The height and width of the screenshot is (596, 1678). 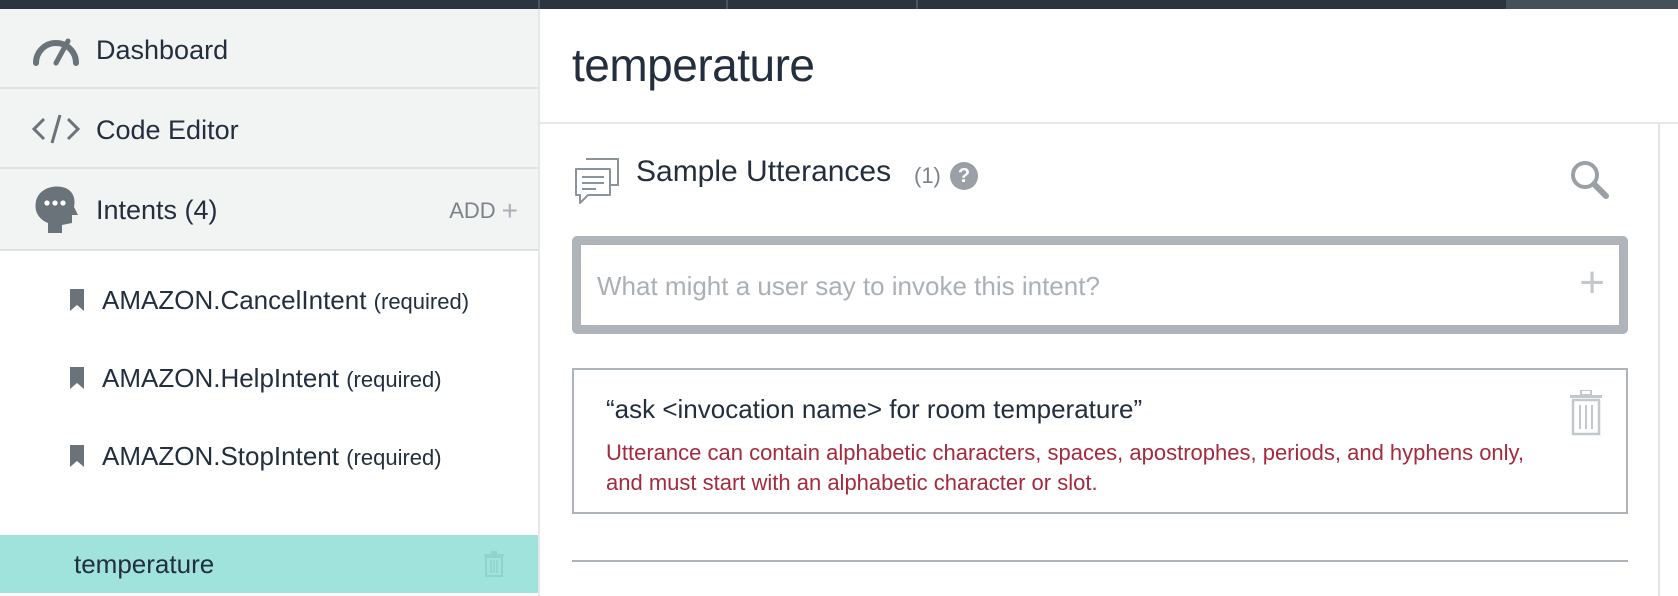 What do you see at coordinates (927, 175) in the screenshot?
I see `utterance-count: (1)` at bounding box center [927, 175].